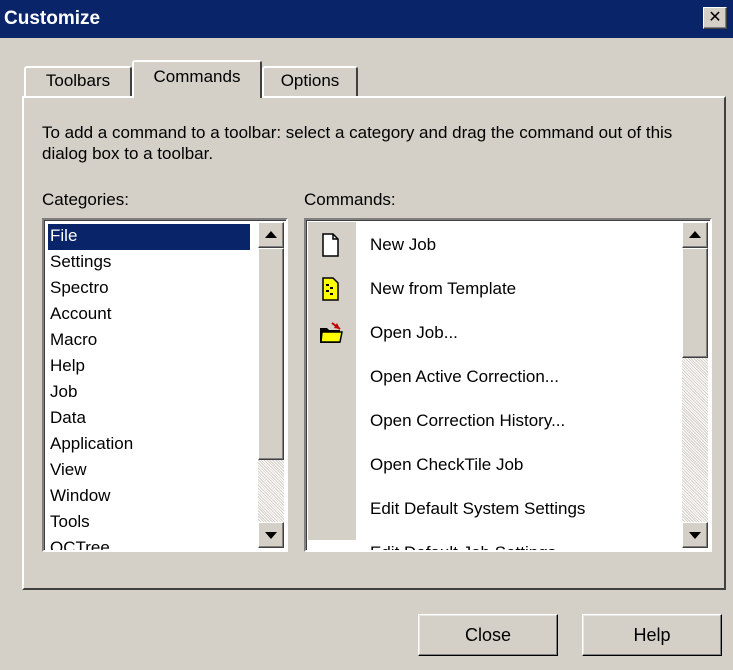 Image resolution: width=733 pixels, height=670 pixels. I want to click on category-item: File, so click(149, 237).